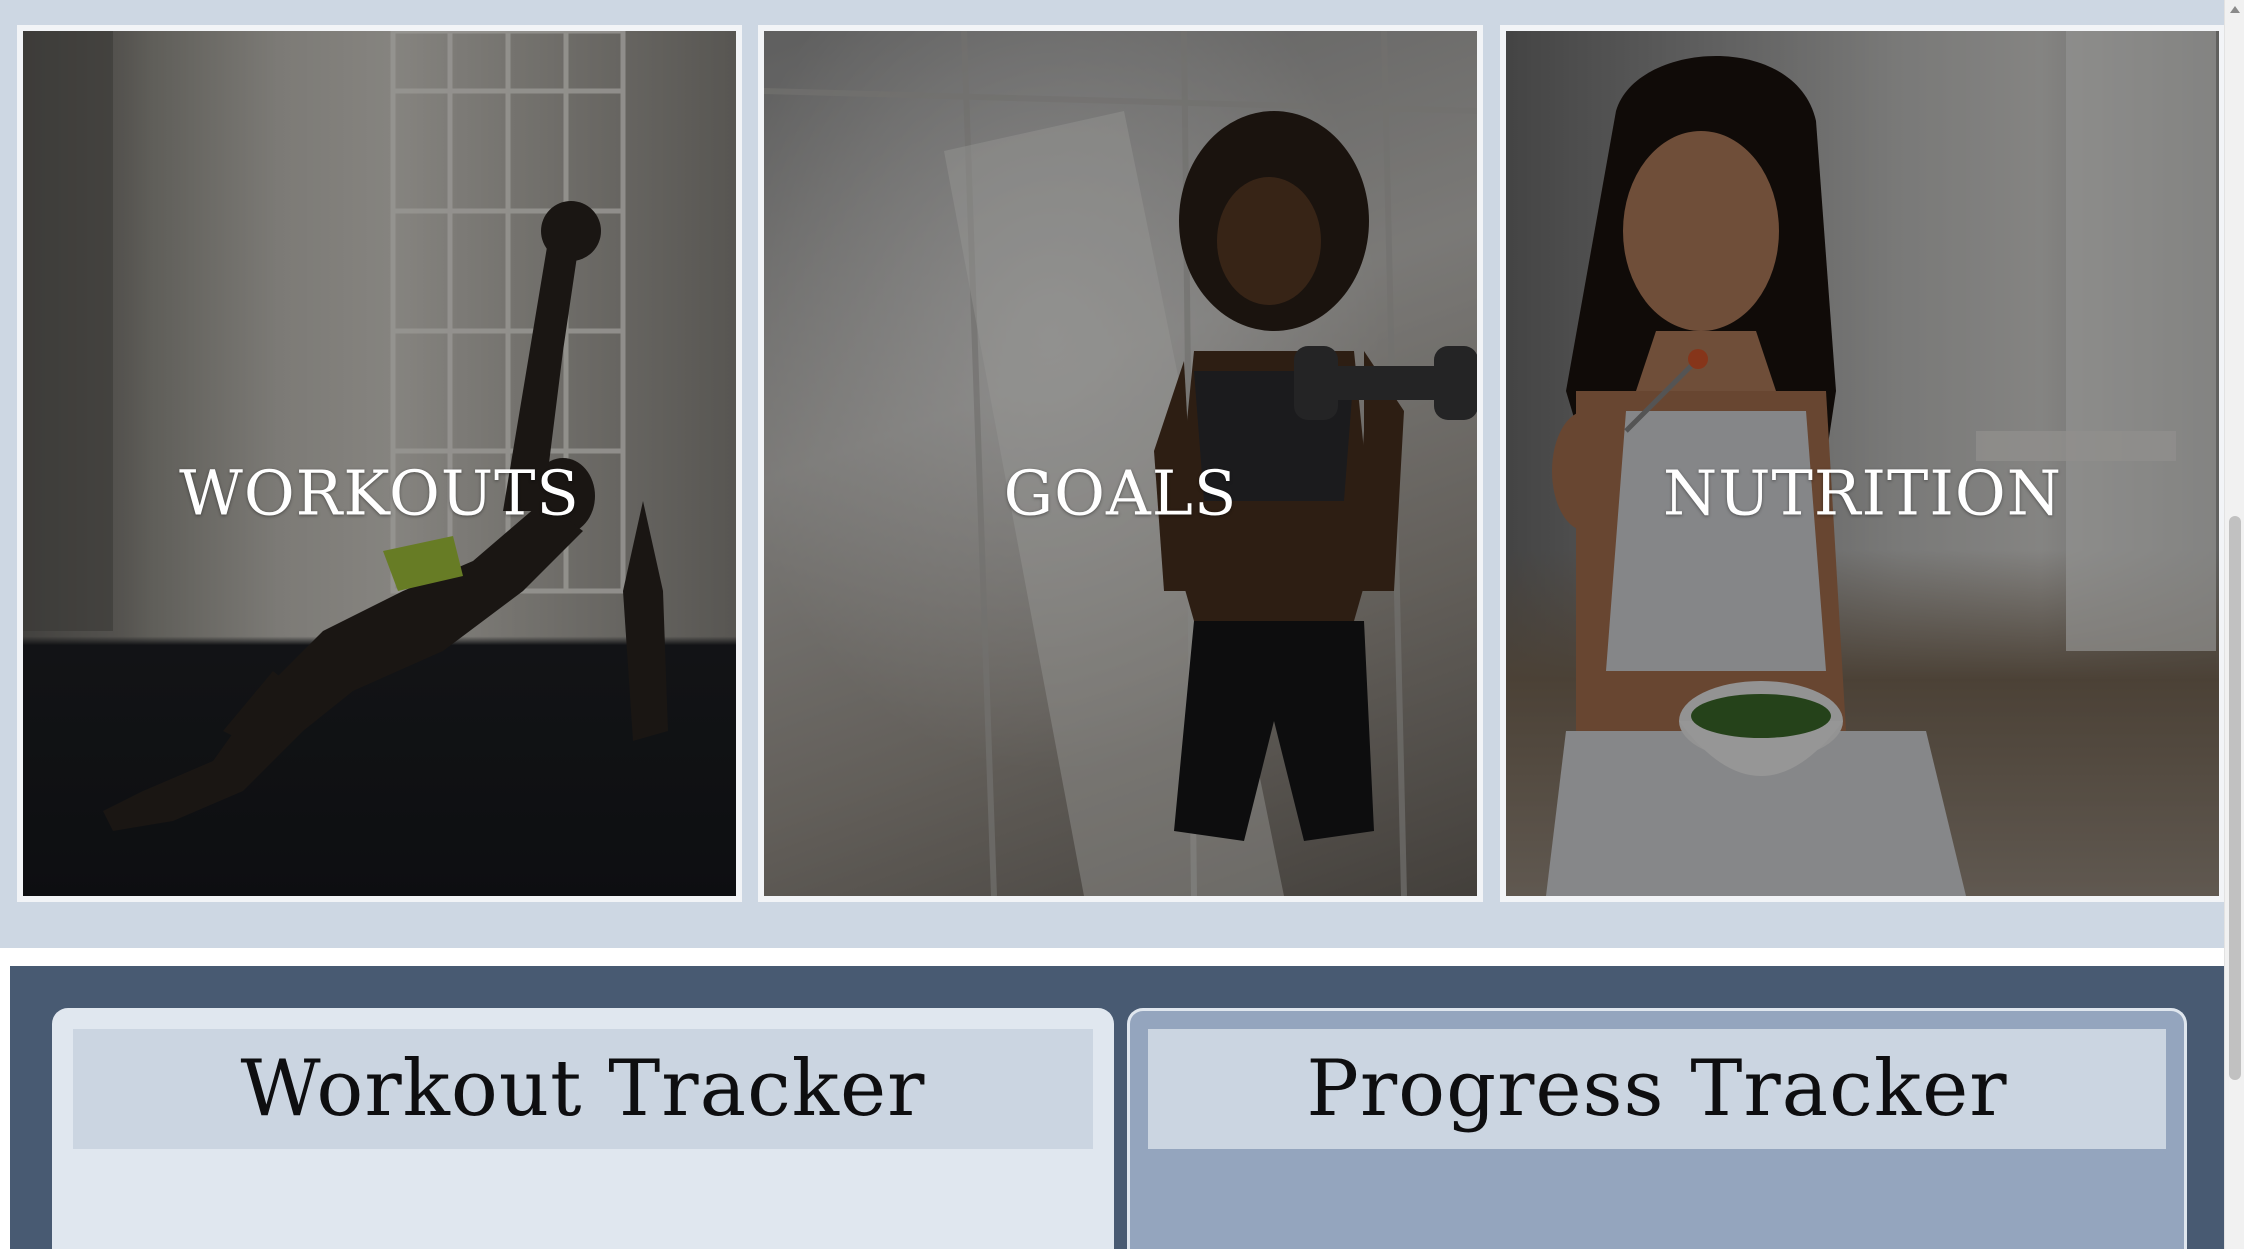  What do you see at coordinates (2235, 798) in the screenshot?
I see `scrollbar-thumb` at bounding box center [2235, 798].